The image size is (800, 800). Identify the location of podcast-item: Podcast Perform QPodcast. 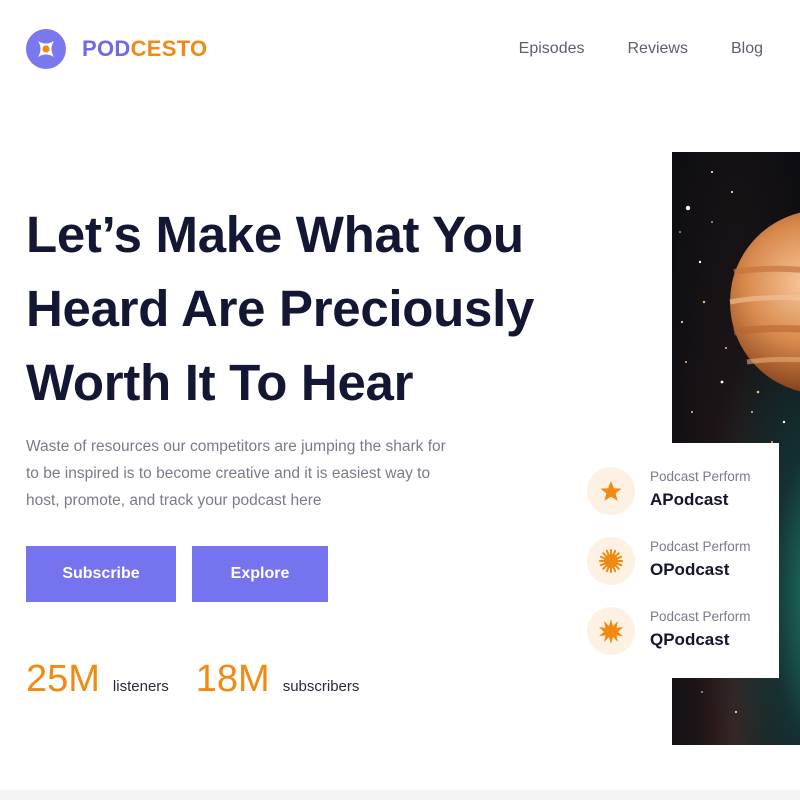
(682, 632).